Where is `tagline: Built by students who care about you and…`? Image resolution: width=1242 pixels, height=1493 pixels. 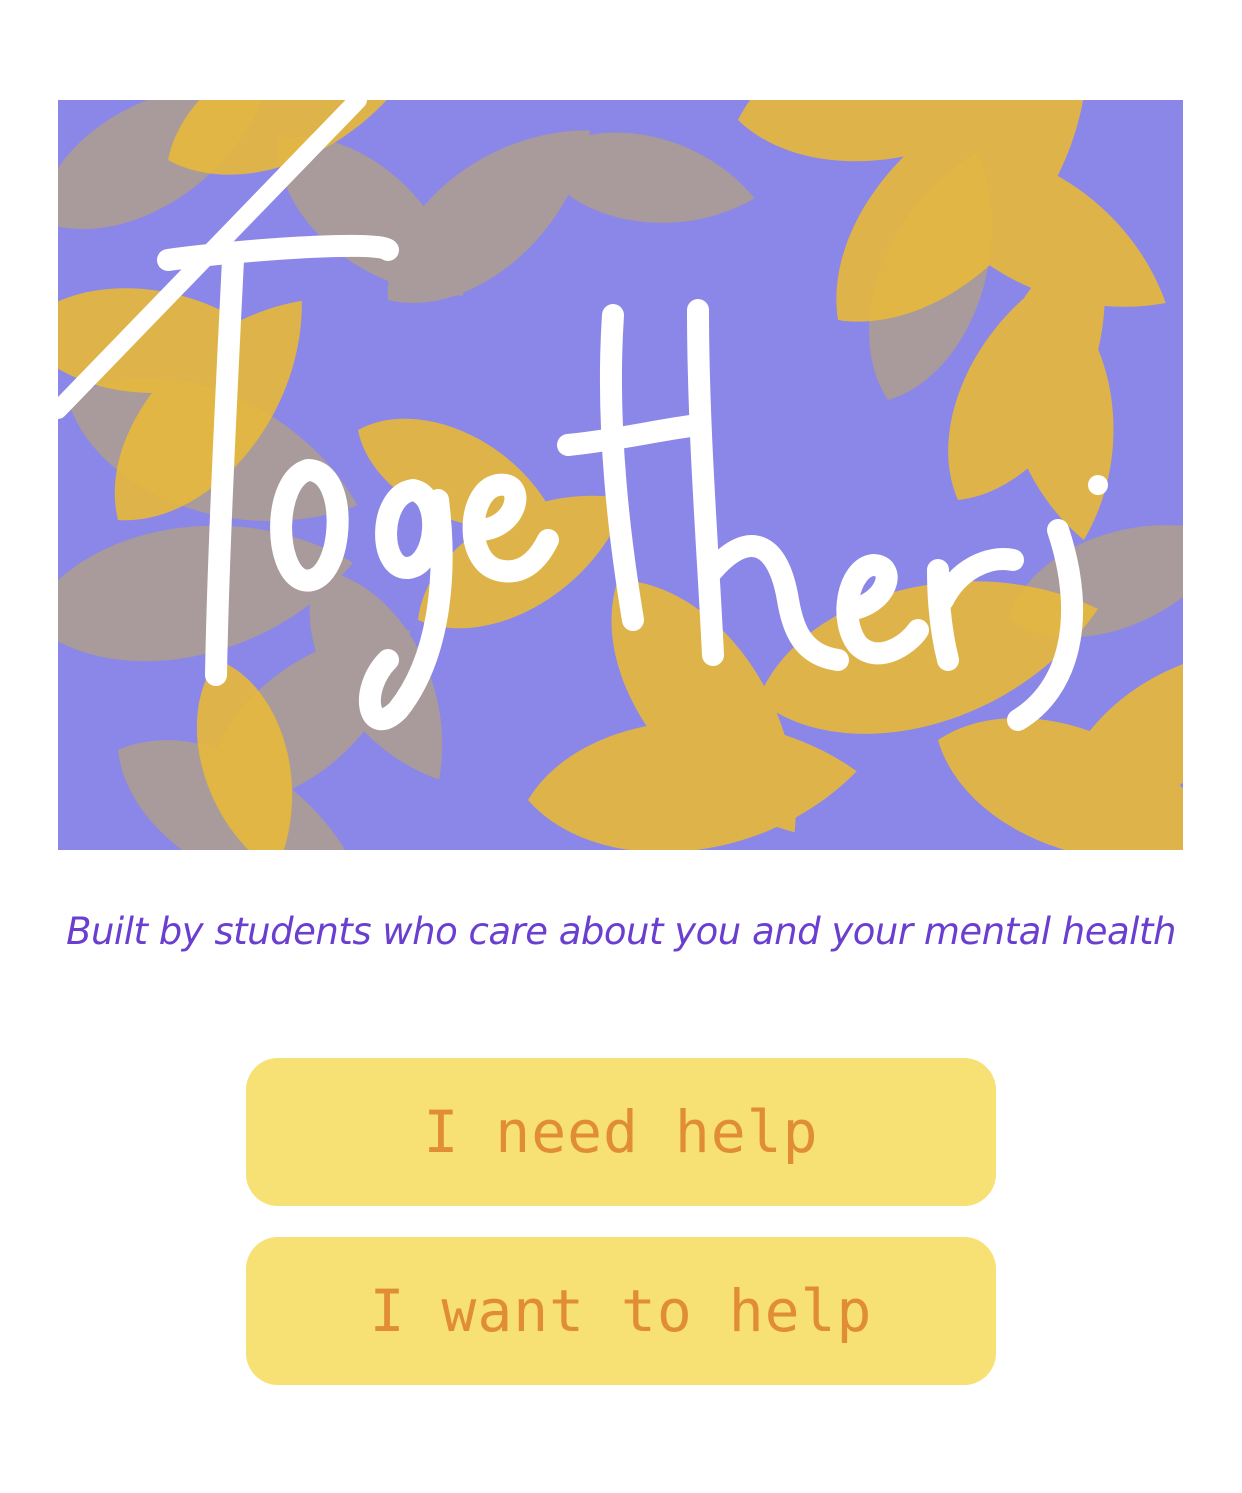
tagline: Built by students who care about you and… is located at coordinates (621, 931).